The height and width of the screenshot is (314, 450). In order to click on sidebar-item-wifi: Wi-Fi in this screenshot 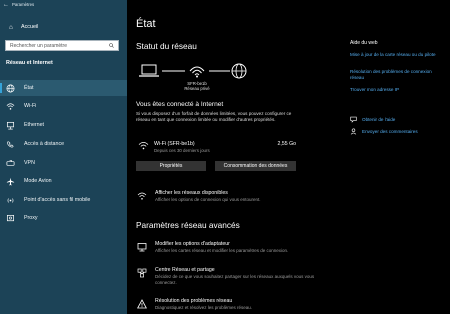, I will do `click(63, 106)`.